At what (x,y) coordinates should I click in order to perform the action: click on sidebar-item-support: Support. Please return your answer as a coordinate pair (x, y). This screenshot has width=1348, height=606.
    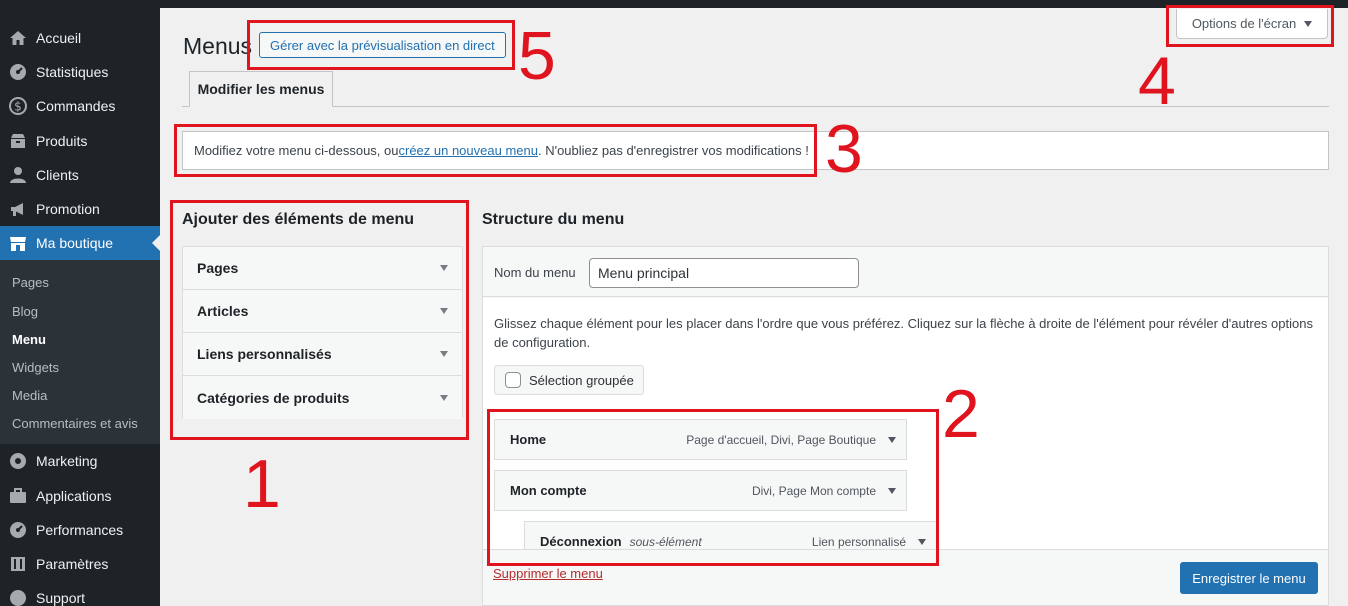
    Looking at the image, I should click on (80, 593).